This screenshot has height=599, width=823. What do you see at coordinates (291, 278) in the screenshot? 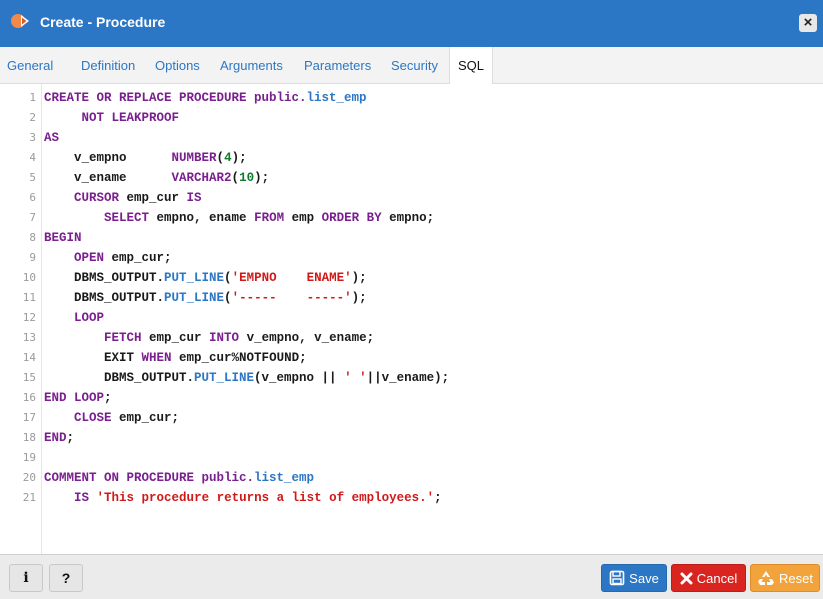
I see `code-token-str: 'EMPNO ENAME'` at bounding box center [291, 278].